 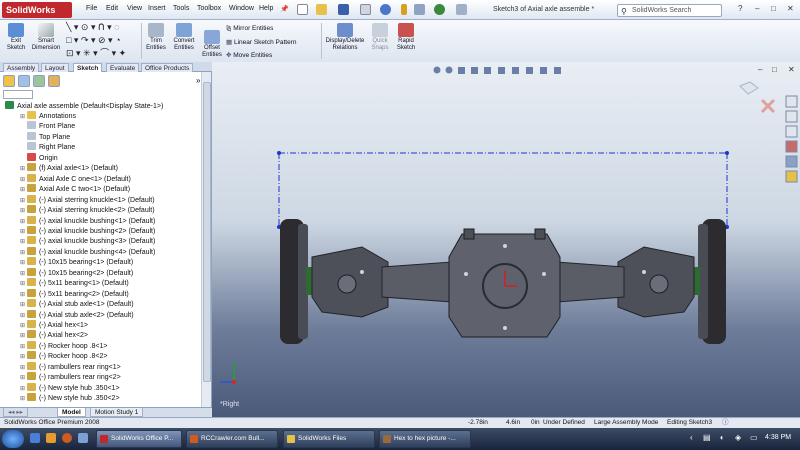 What do you see at coordinates (9, 81) in the screenshot?
I see `feature-tree-icon` at bounding box center [9, 81].